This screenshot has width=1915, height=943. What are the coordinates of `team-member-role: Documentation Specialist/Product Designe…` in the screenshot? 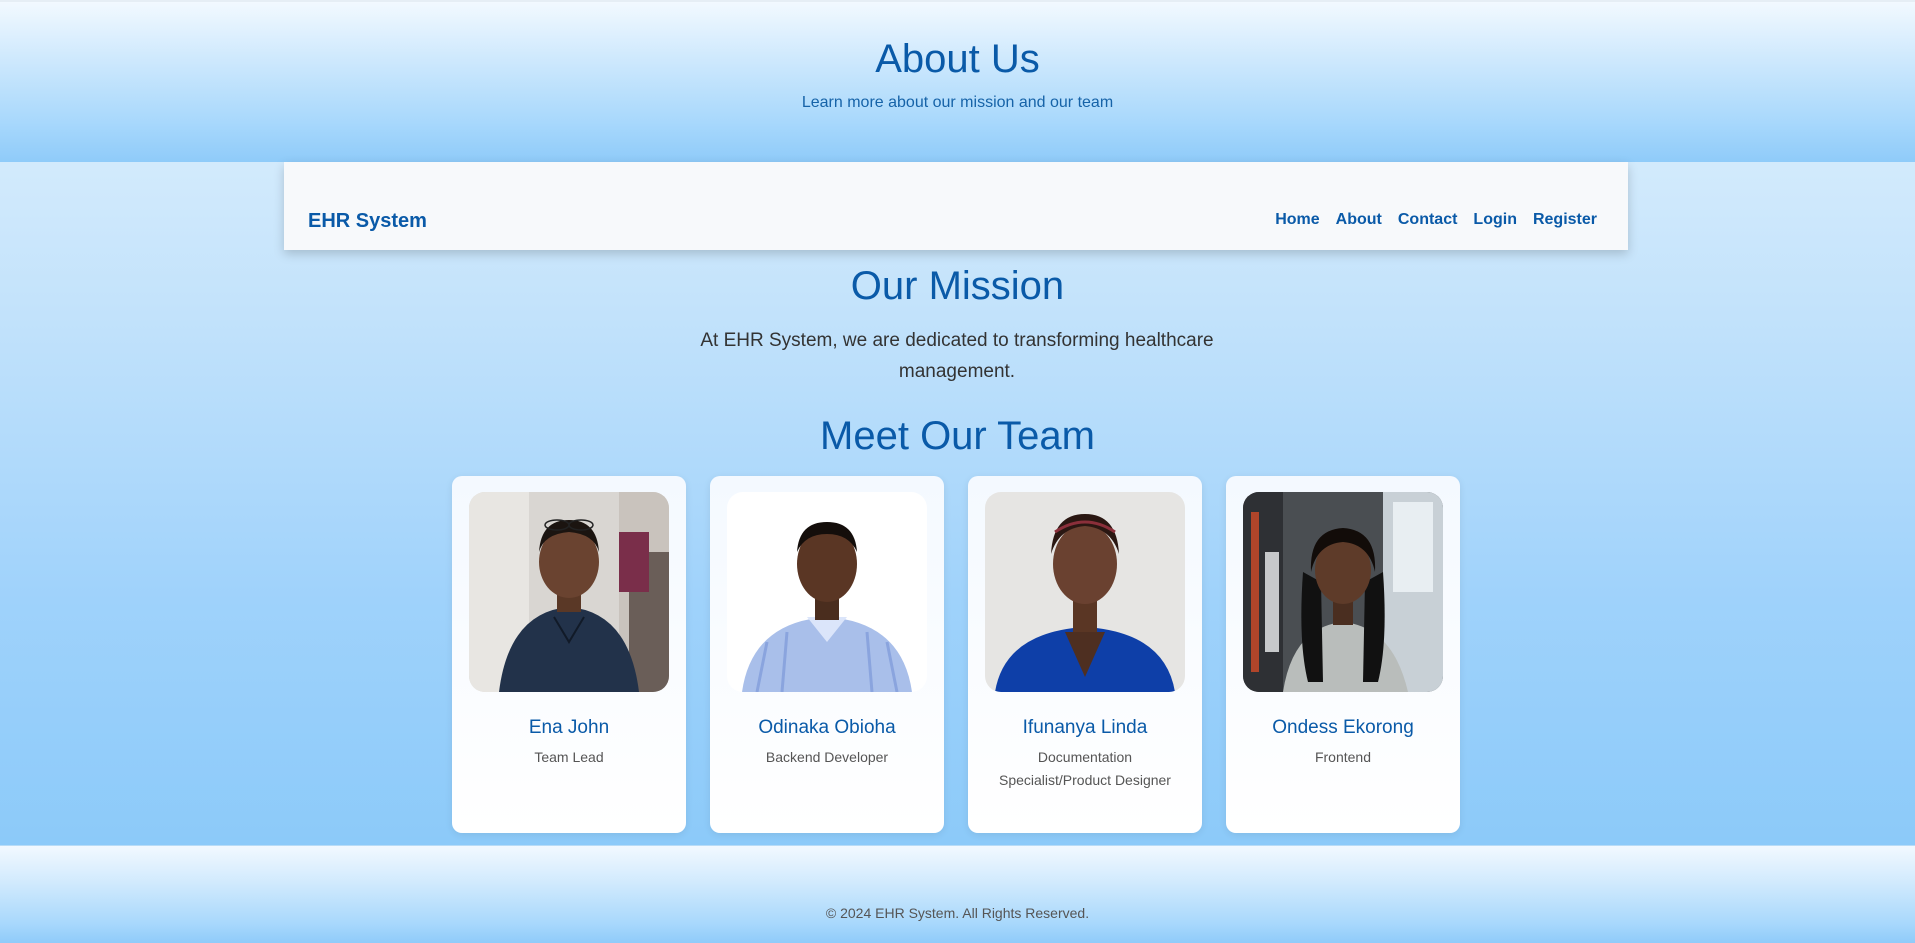 It's located at (1085, 768).